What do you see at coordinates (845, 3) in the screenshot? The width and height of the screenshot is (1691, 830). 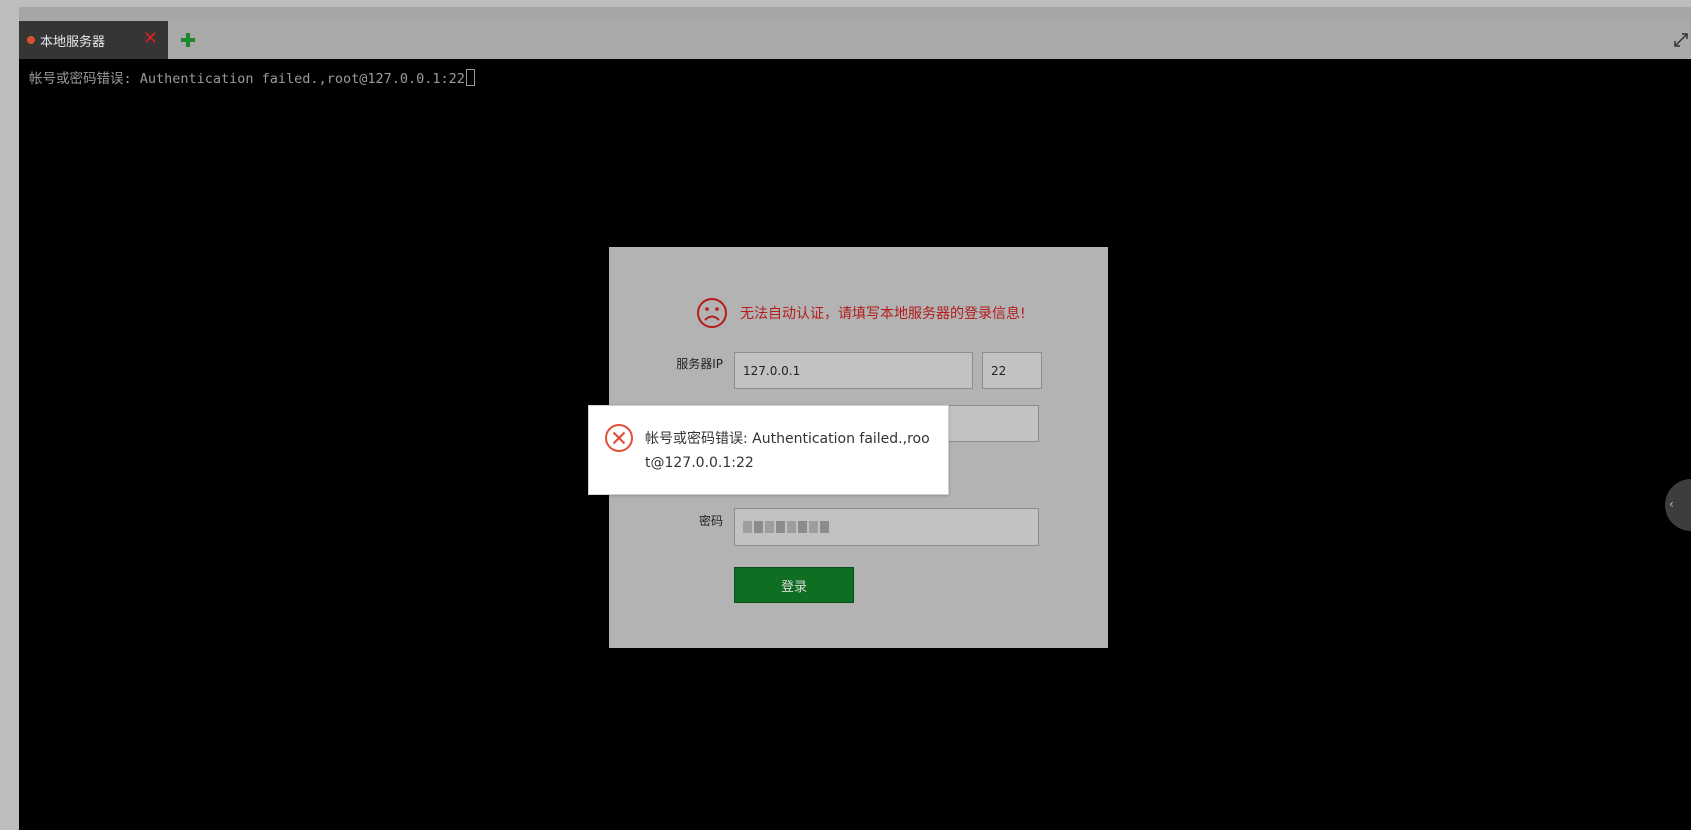 I see `window-top-border` at bounding box center [845, 3].